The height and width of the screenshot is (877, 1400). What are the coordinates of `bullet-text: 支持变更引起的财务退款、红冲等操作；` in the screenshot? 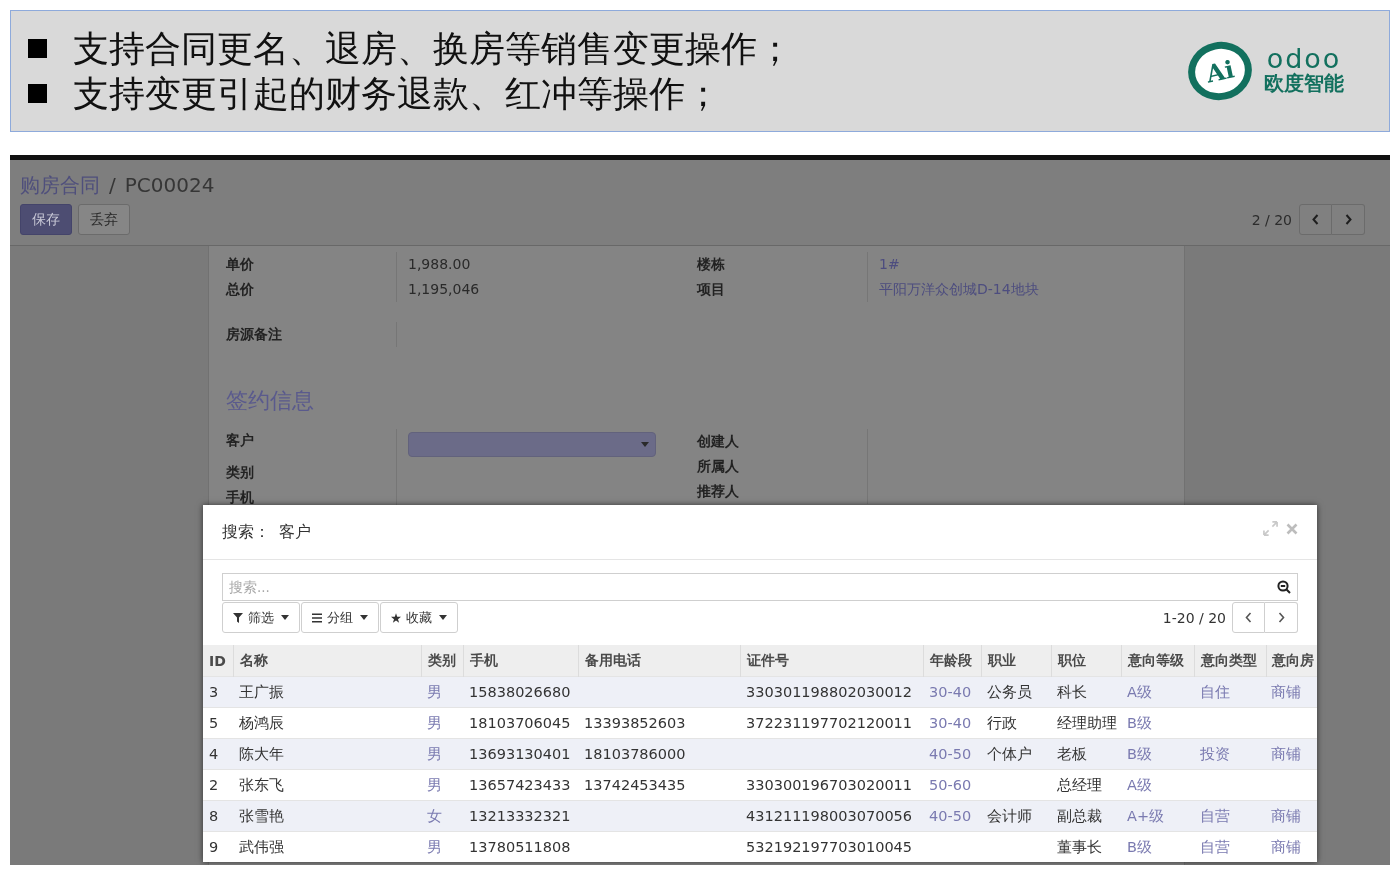 It's located at (397, 93).